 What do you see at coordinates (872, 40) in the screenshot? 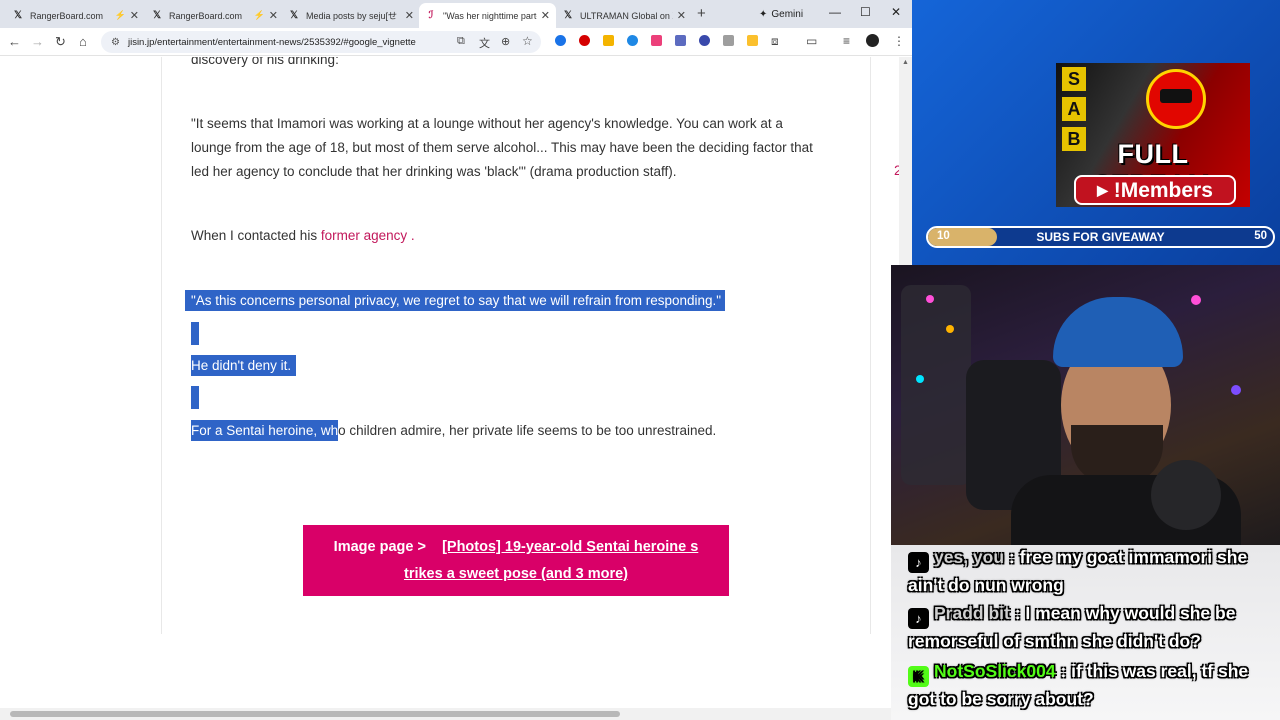
I see `profile-avatar` at bounding box center [872, 40].